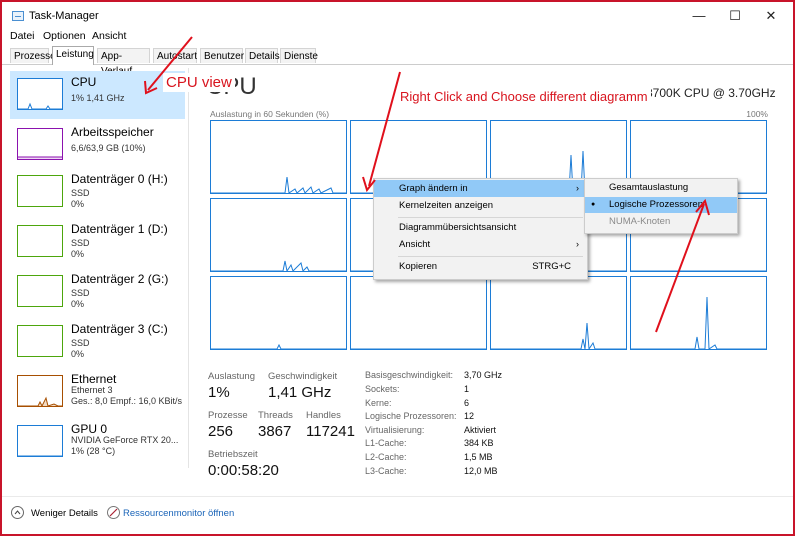 The image size is (795, 536). Describe the element at coordinates (330, 431) in the screenshot. I see `handles-value: 117241` at that location.